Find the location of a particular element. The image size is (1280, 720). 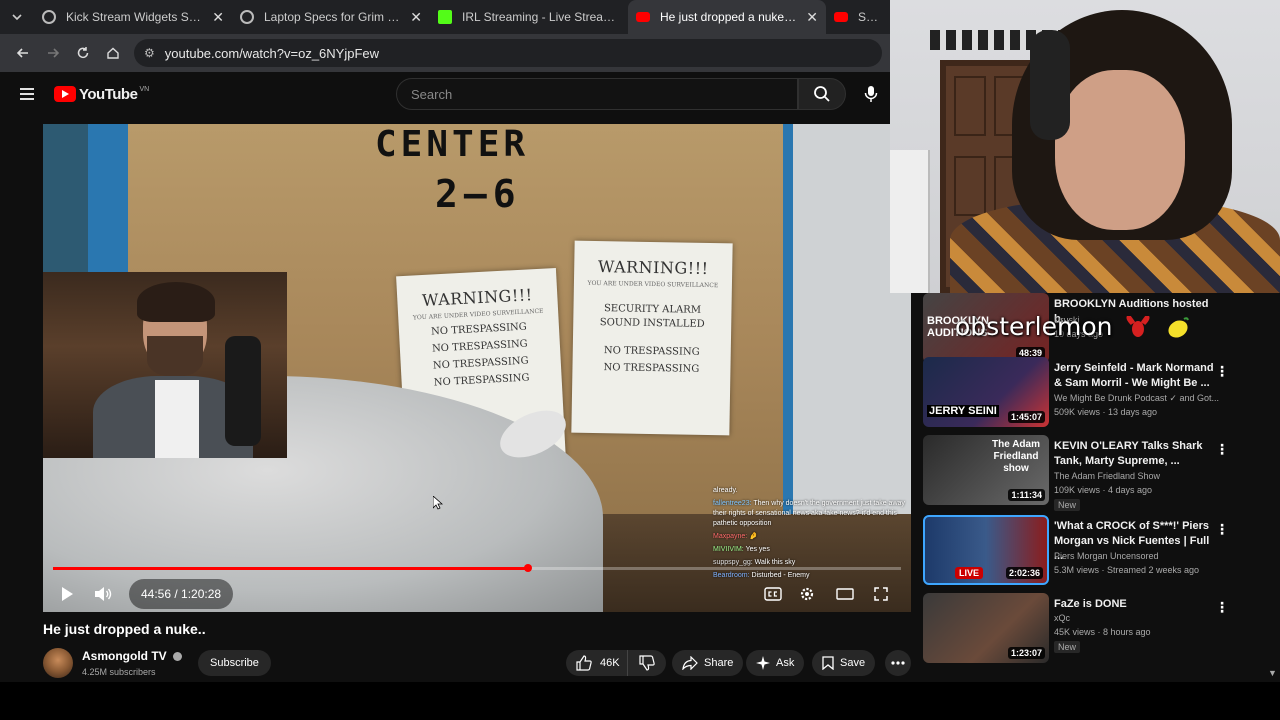

share-label: Share is located at coordinates (719, 663).